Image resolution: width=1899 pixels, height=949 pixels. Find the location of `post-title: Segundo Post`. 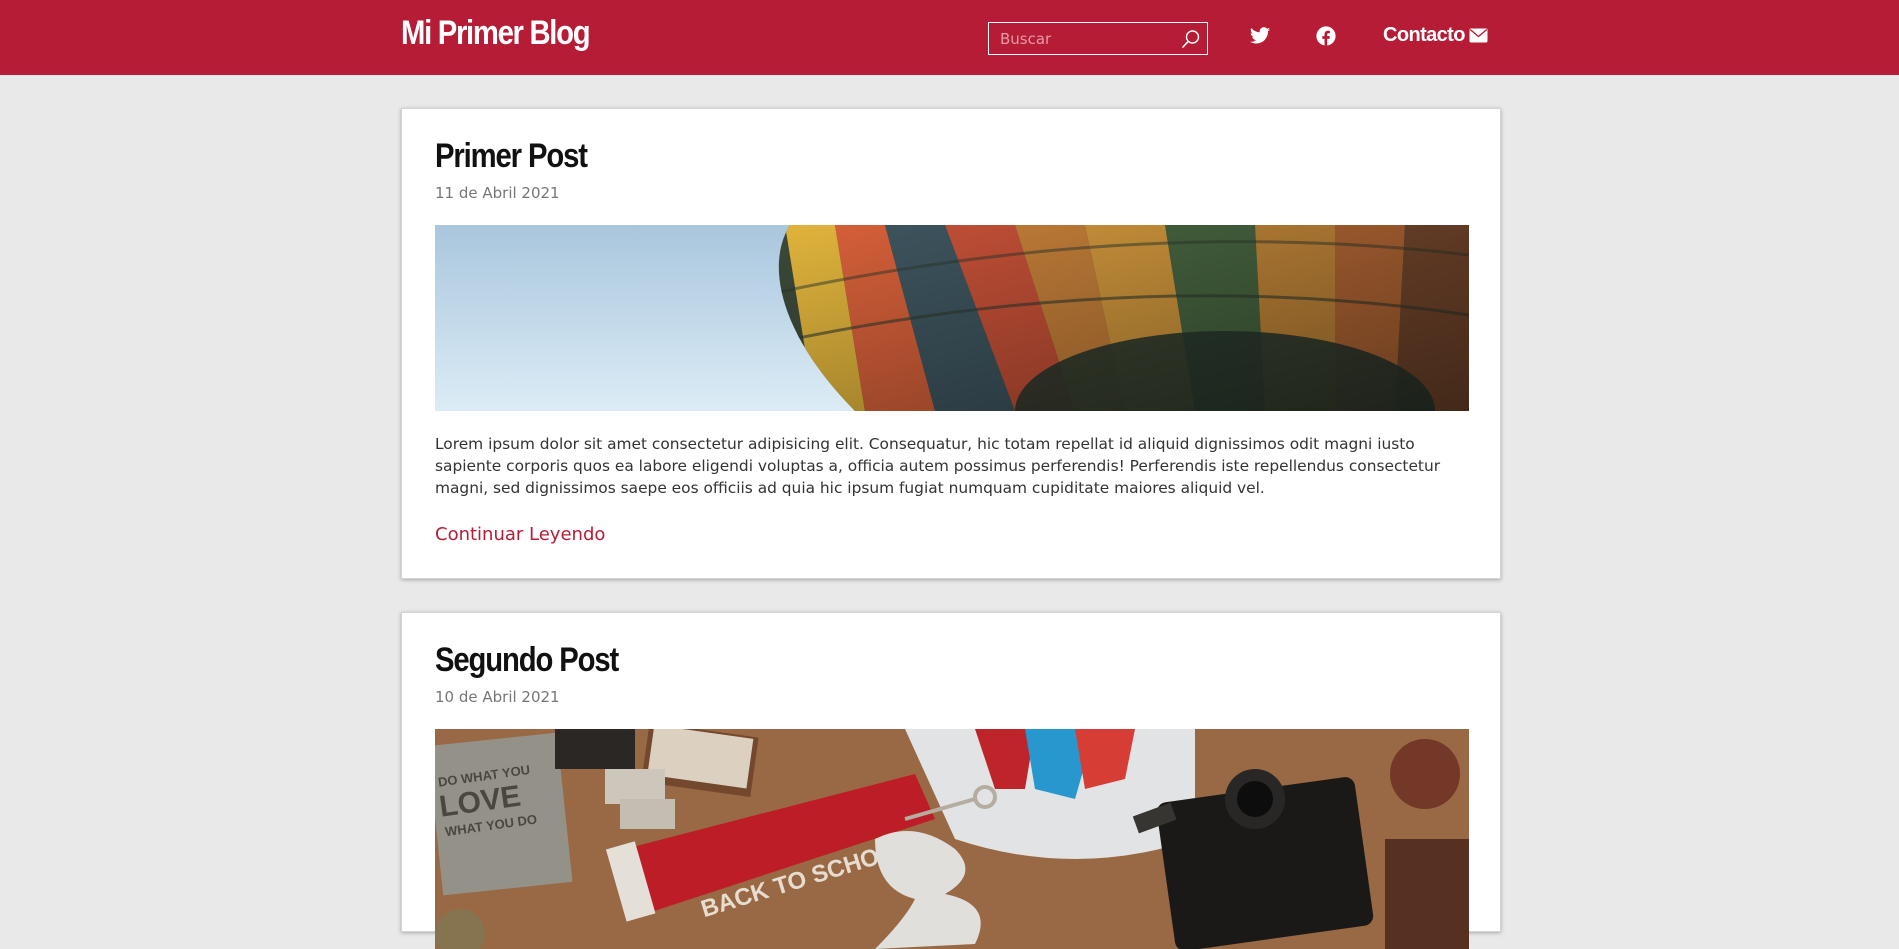

post-title: Segundo Post is located at coordinates (527, 660).